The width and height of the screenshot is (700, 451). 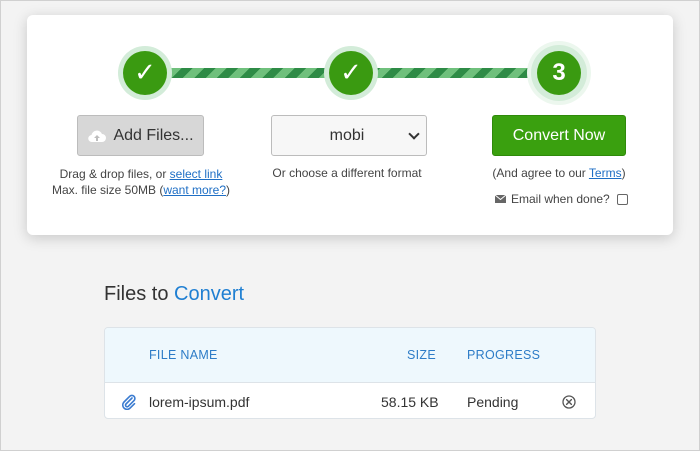 I want to click on upload-hint-text: Drag & drop files, or, so click(x=114, y=174).